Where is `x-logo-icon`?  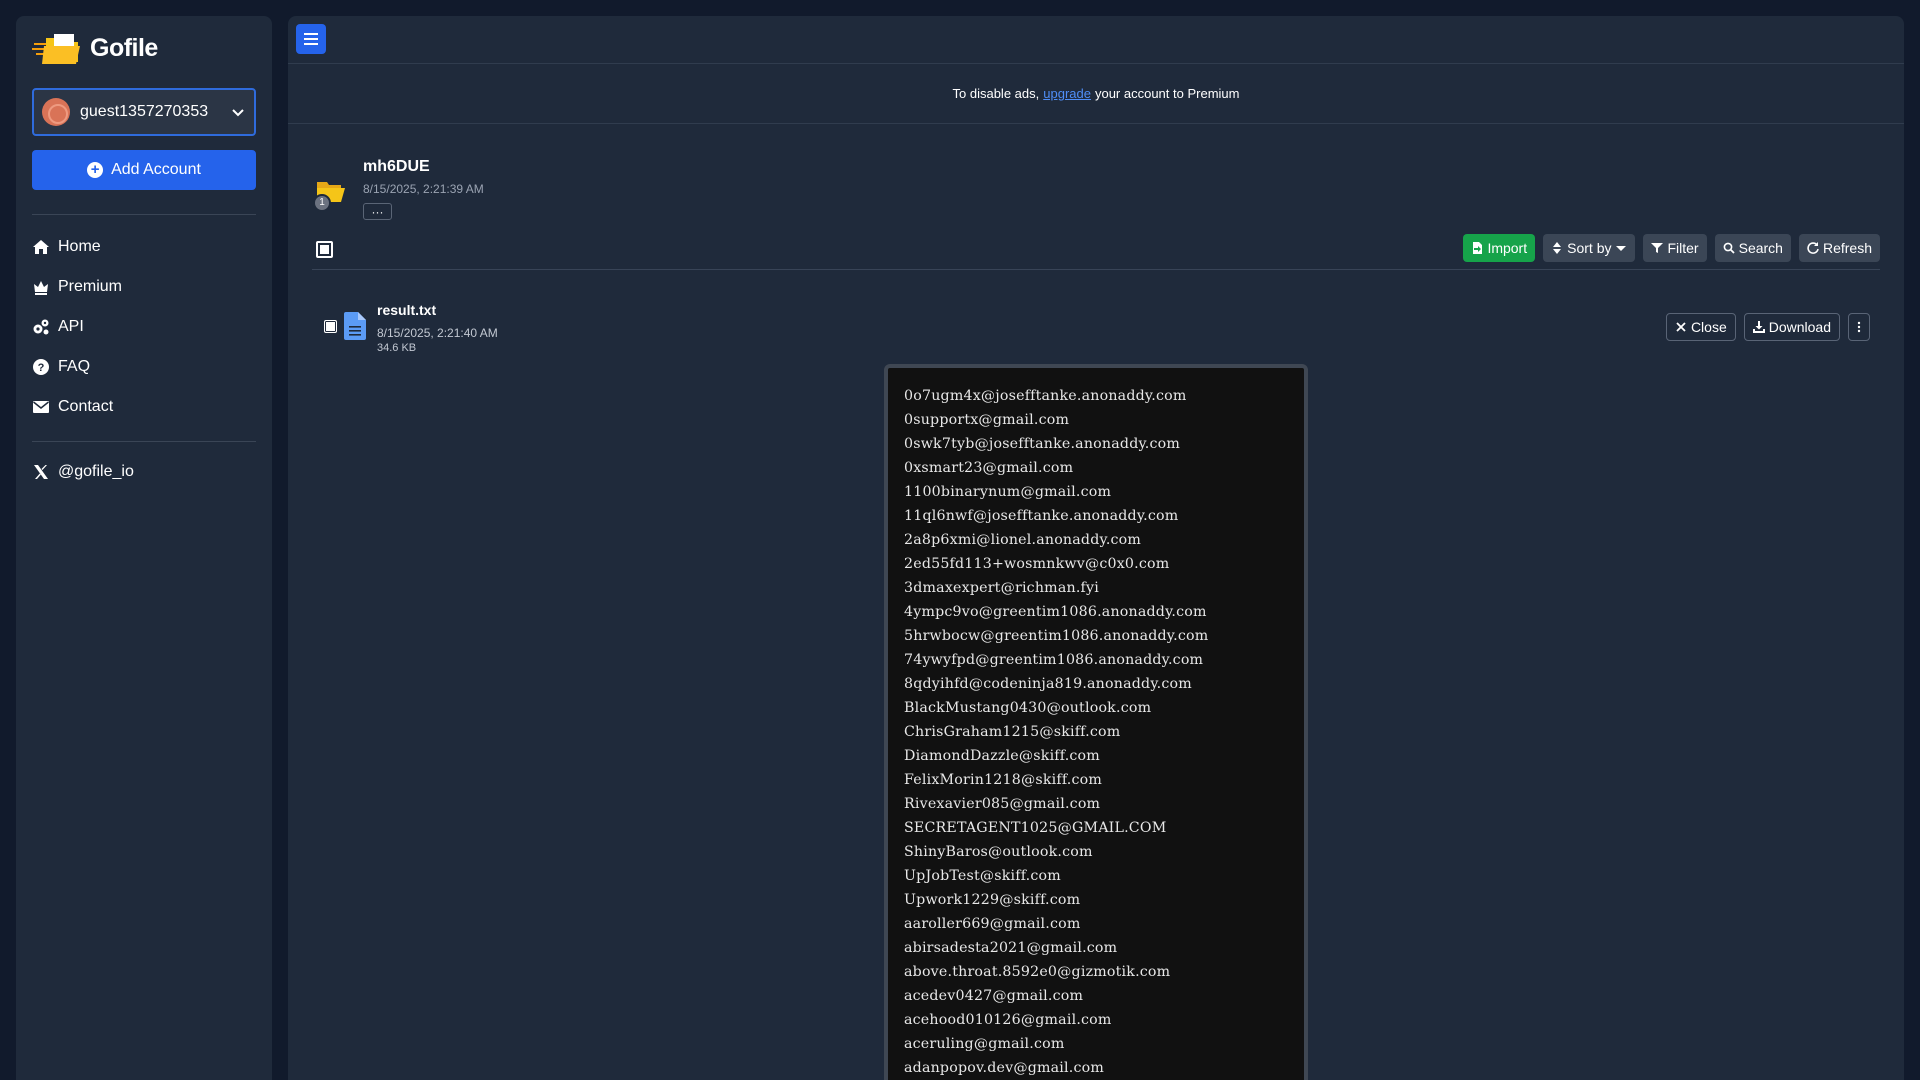 x-logo-icon is located at coordinates (41, 472).